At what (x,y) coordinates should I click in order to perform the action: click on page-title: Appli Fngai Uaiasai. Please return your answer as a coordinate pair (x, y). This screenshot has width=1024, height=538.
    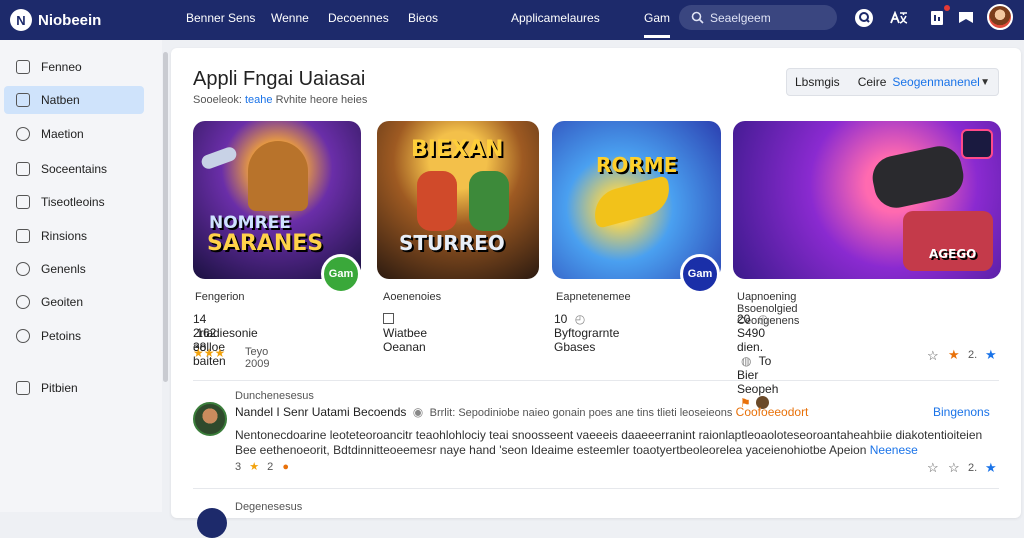
    Looking at the image, I should click on (279, 79).